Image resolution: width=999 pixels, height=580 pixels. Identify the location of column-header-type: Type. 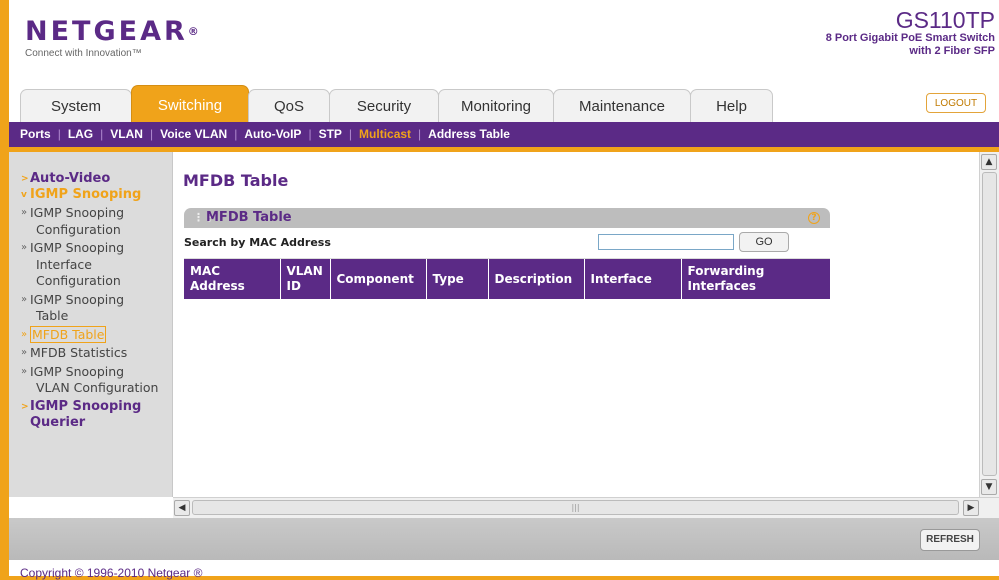
(457, 279).